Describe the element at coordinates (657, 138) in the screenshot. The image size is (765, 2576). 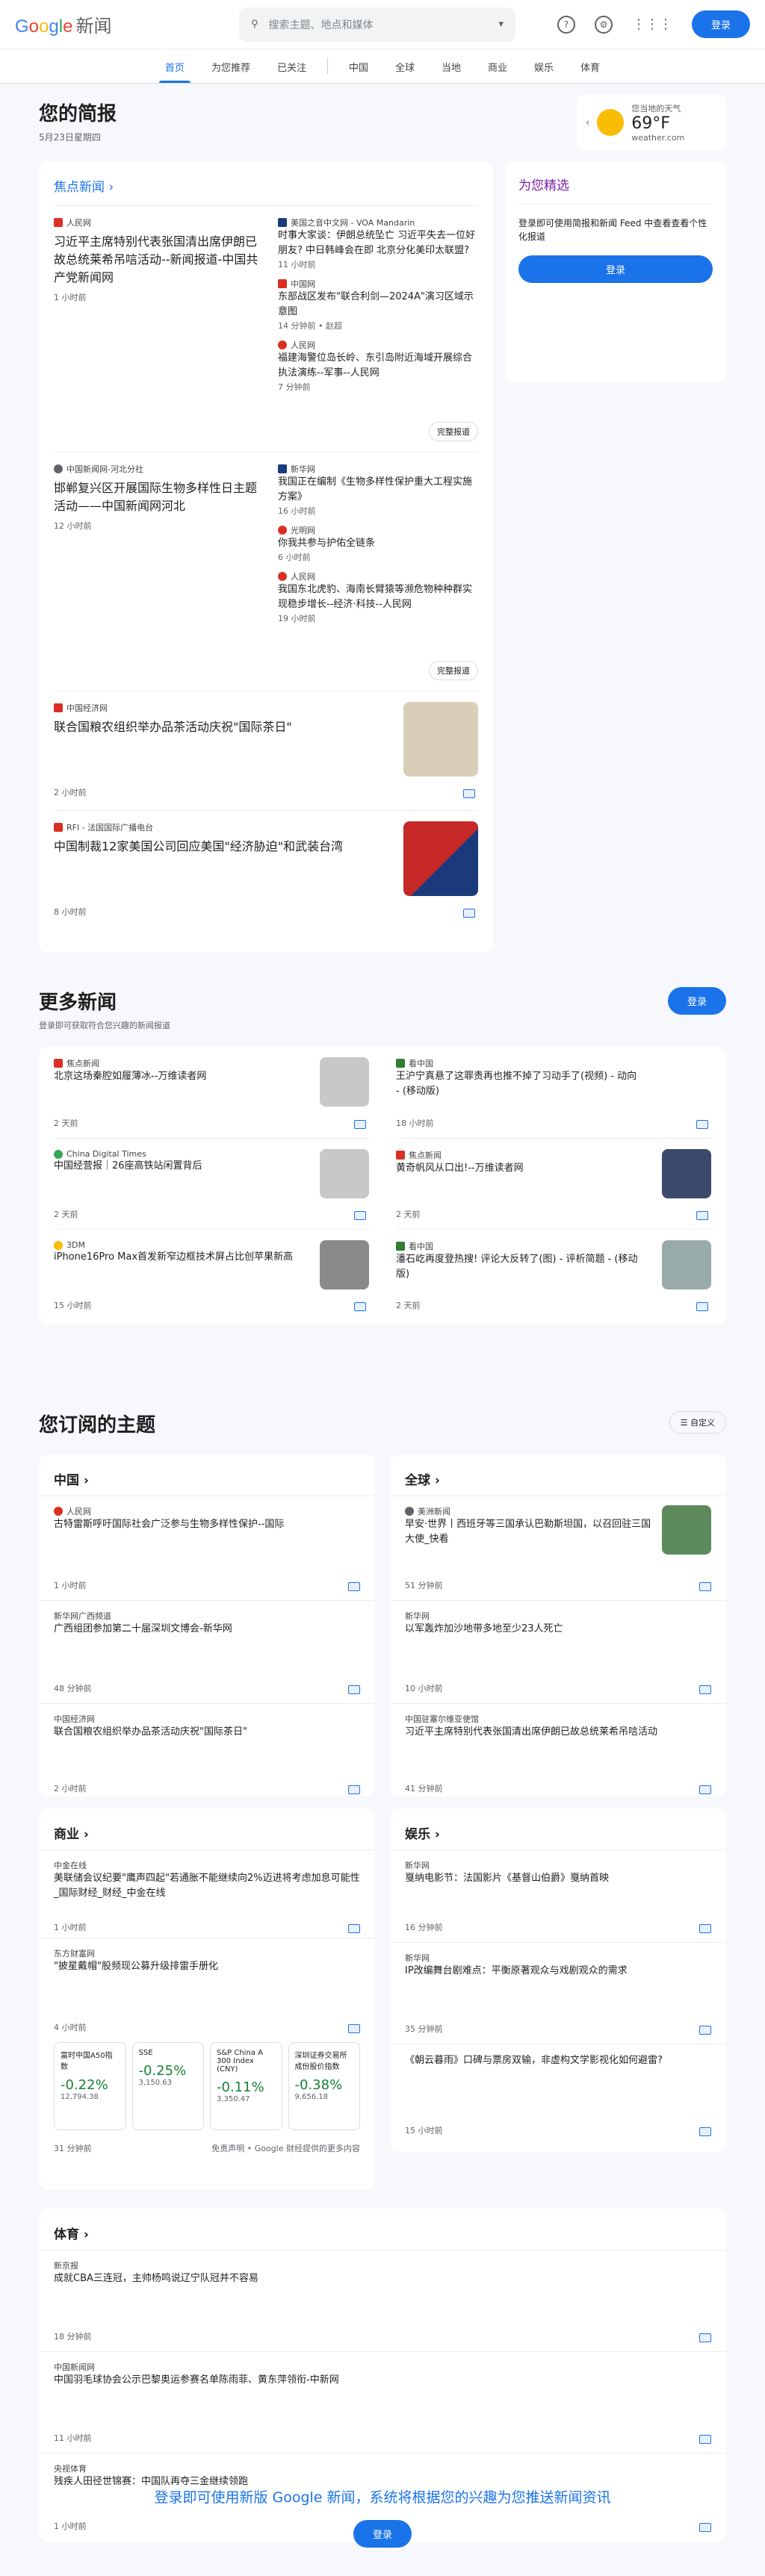
I see `weather-source: weather.com` at that location.